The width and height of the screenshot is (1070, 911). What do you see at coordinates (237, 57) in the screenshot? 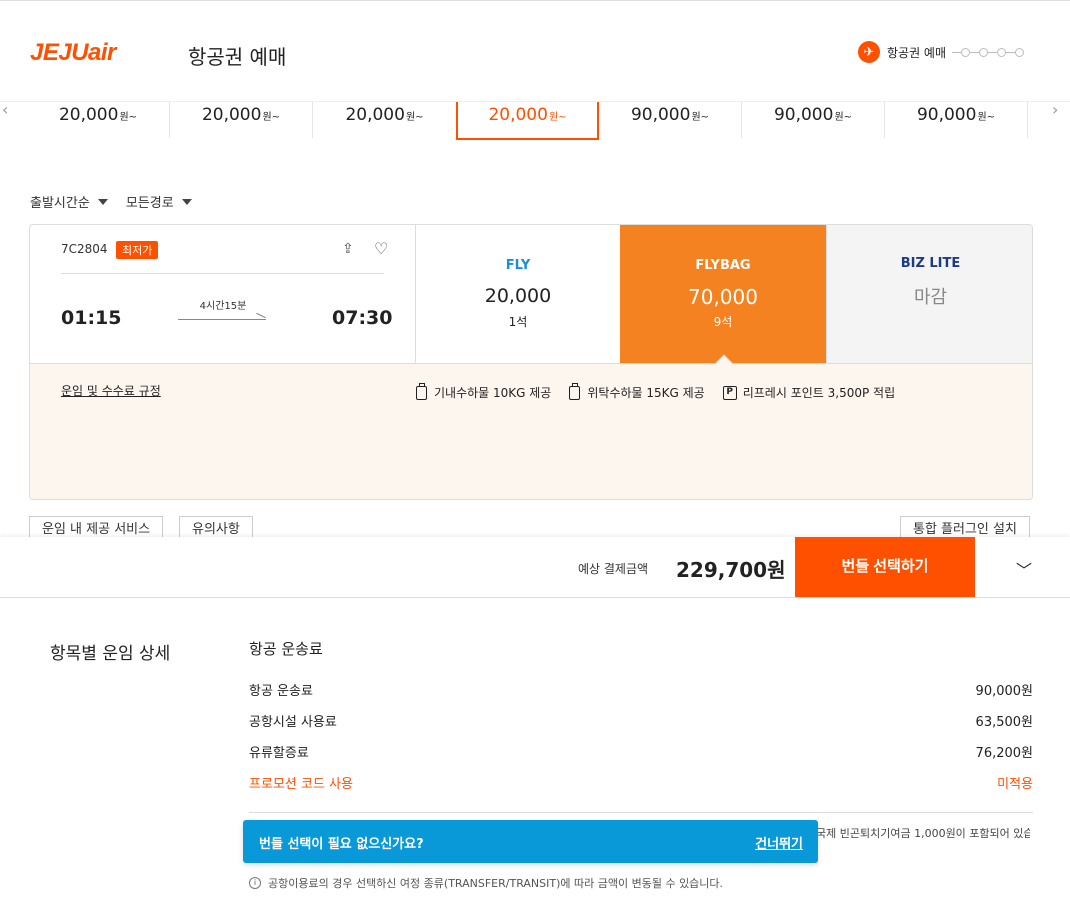
I see `page-title: 항공권 예매` at bounding box center [237, 57].